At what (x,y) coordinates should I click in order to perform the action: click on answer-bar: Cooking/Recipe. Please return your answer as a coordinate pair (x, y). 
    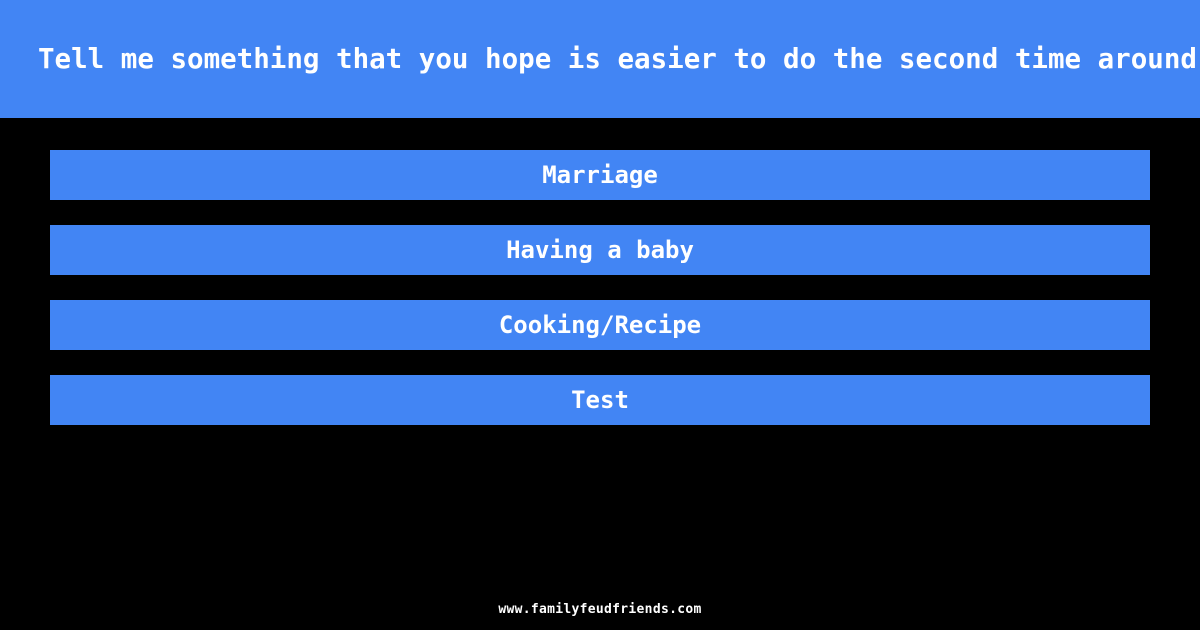
    Looking at the image, I should click on (600, 325).